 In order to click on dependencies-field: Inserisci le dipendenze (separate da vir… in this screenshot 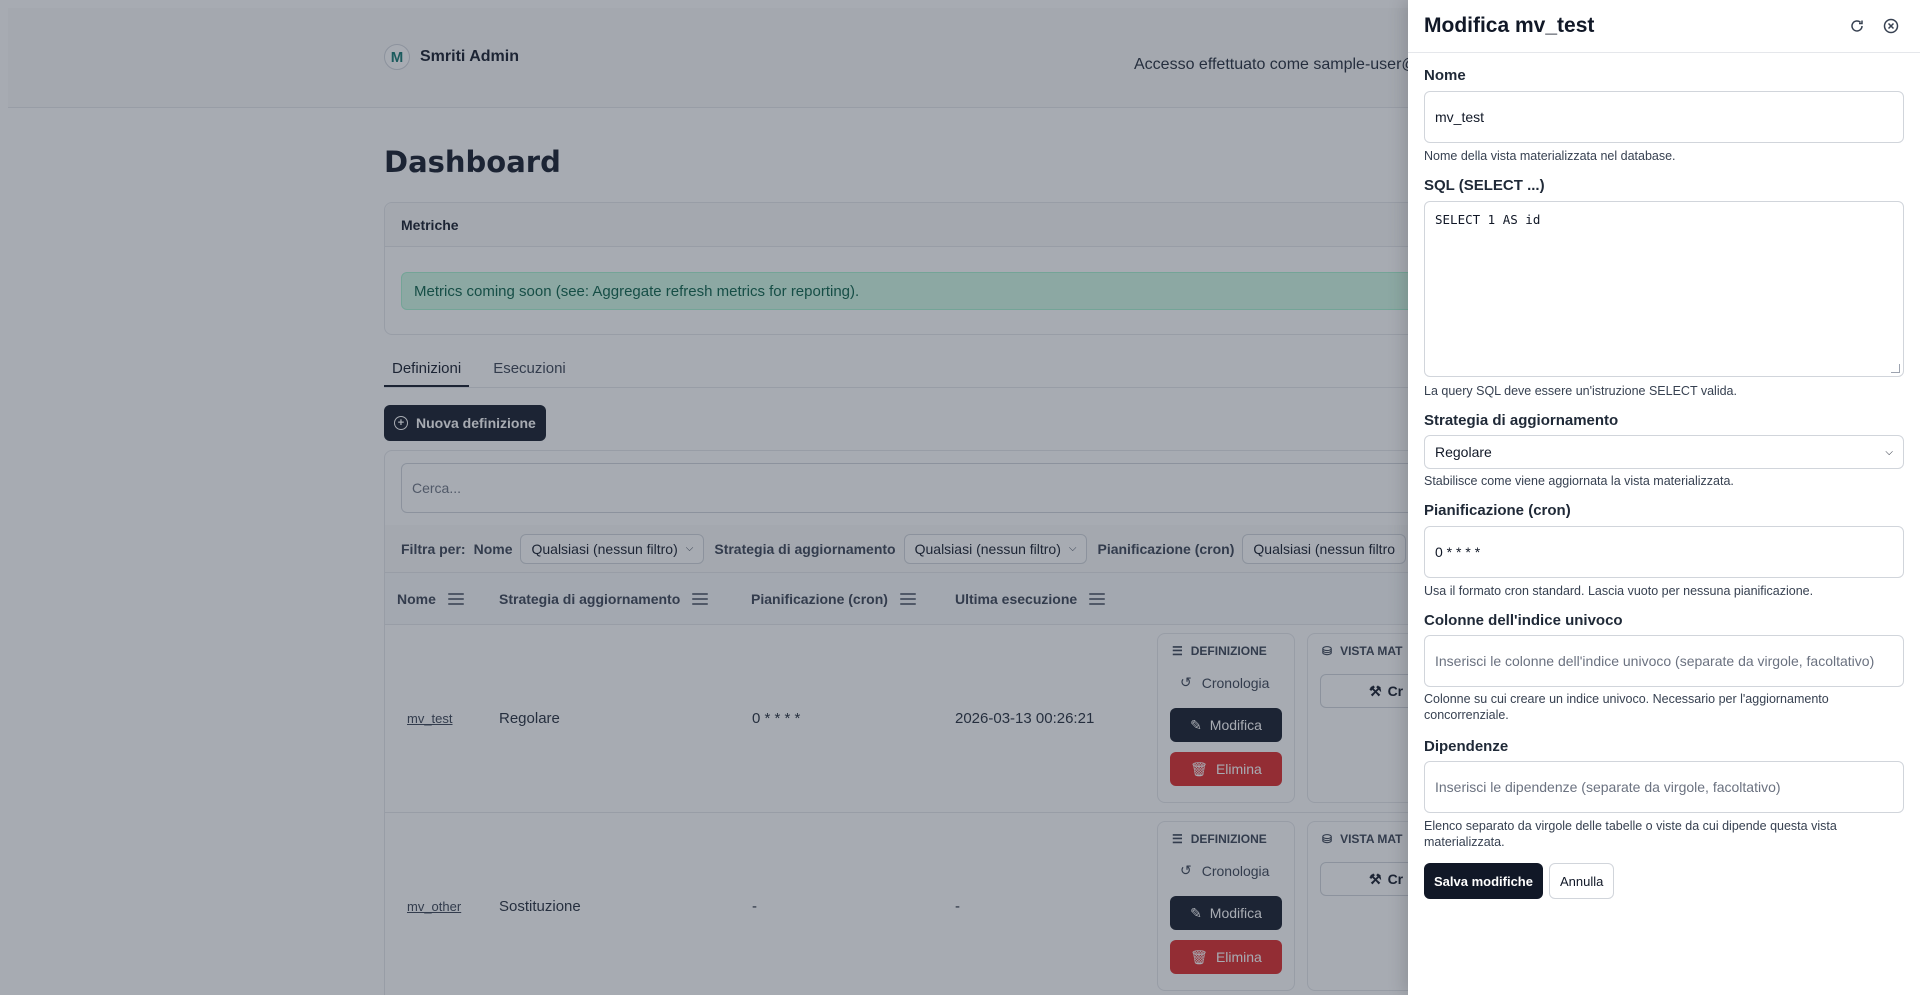, I will do `click(1664, 787)`.